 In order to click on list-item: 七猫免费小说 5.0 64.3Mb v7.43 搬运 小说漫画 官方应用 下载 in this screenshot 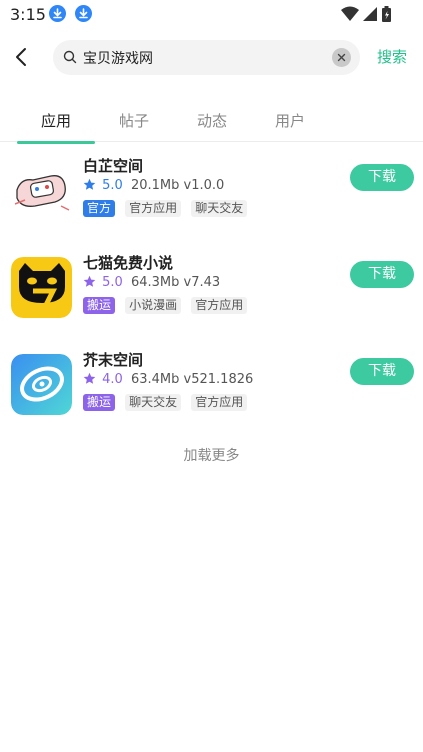, I will do `click(211, 292)`.